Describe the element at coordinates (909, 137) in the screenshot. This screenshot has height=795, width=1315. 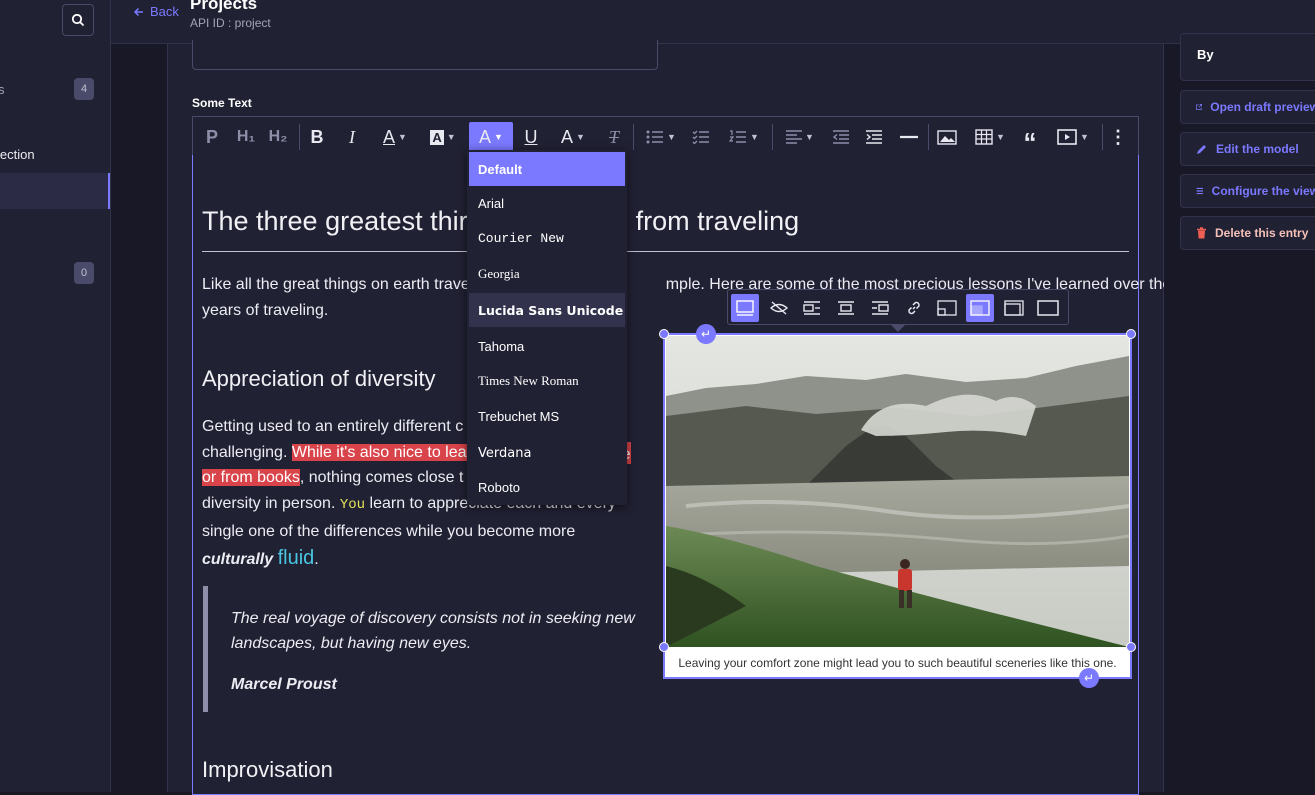
I see `horizontal-line-button` at that location.